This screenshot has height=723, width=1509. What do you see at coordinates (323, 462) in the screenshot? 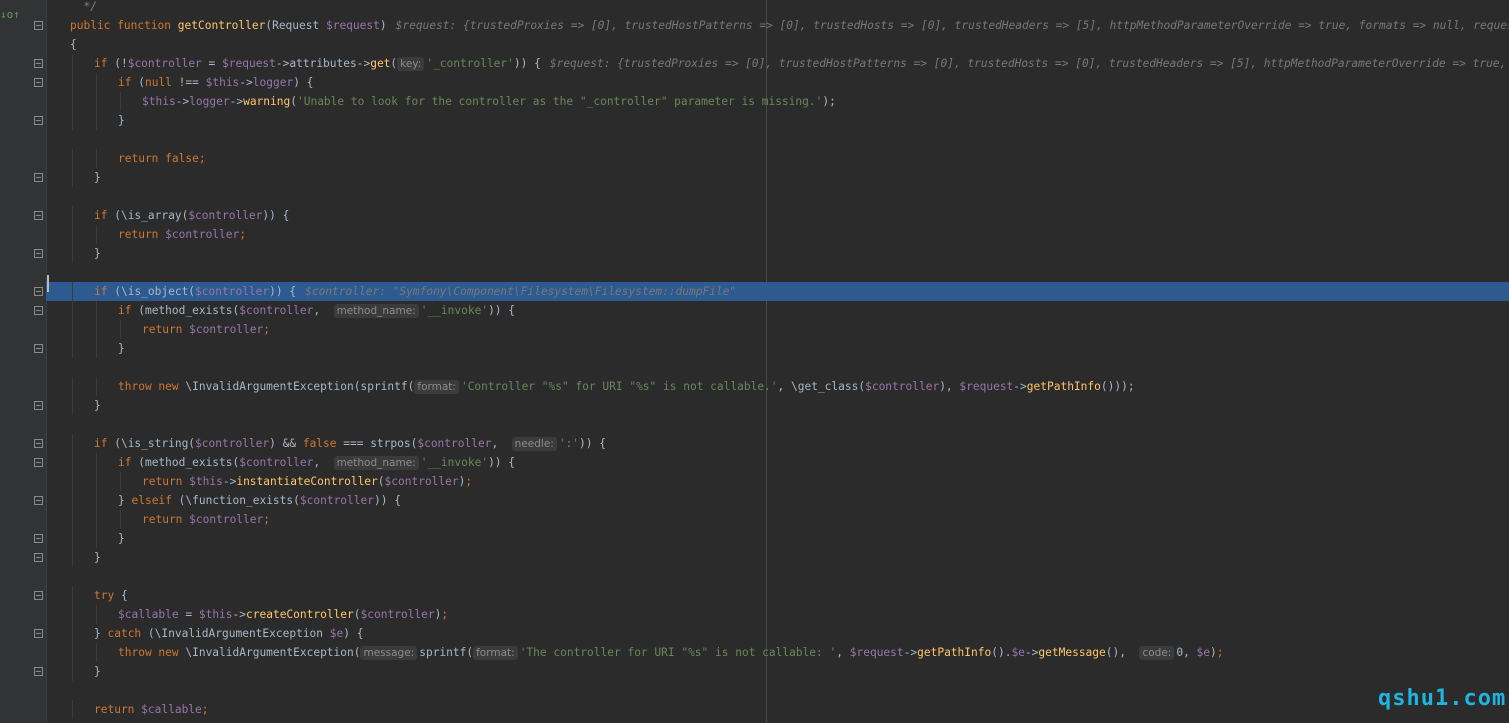
I see `code-token: ,` at bounding box center [323, 462].